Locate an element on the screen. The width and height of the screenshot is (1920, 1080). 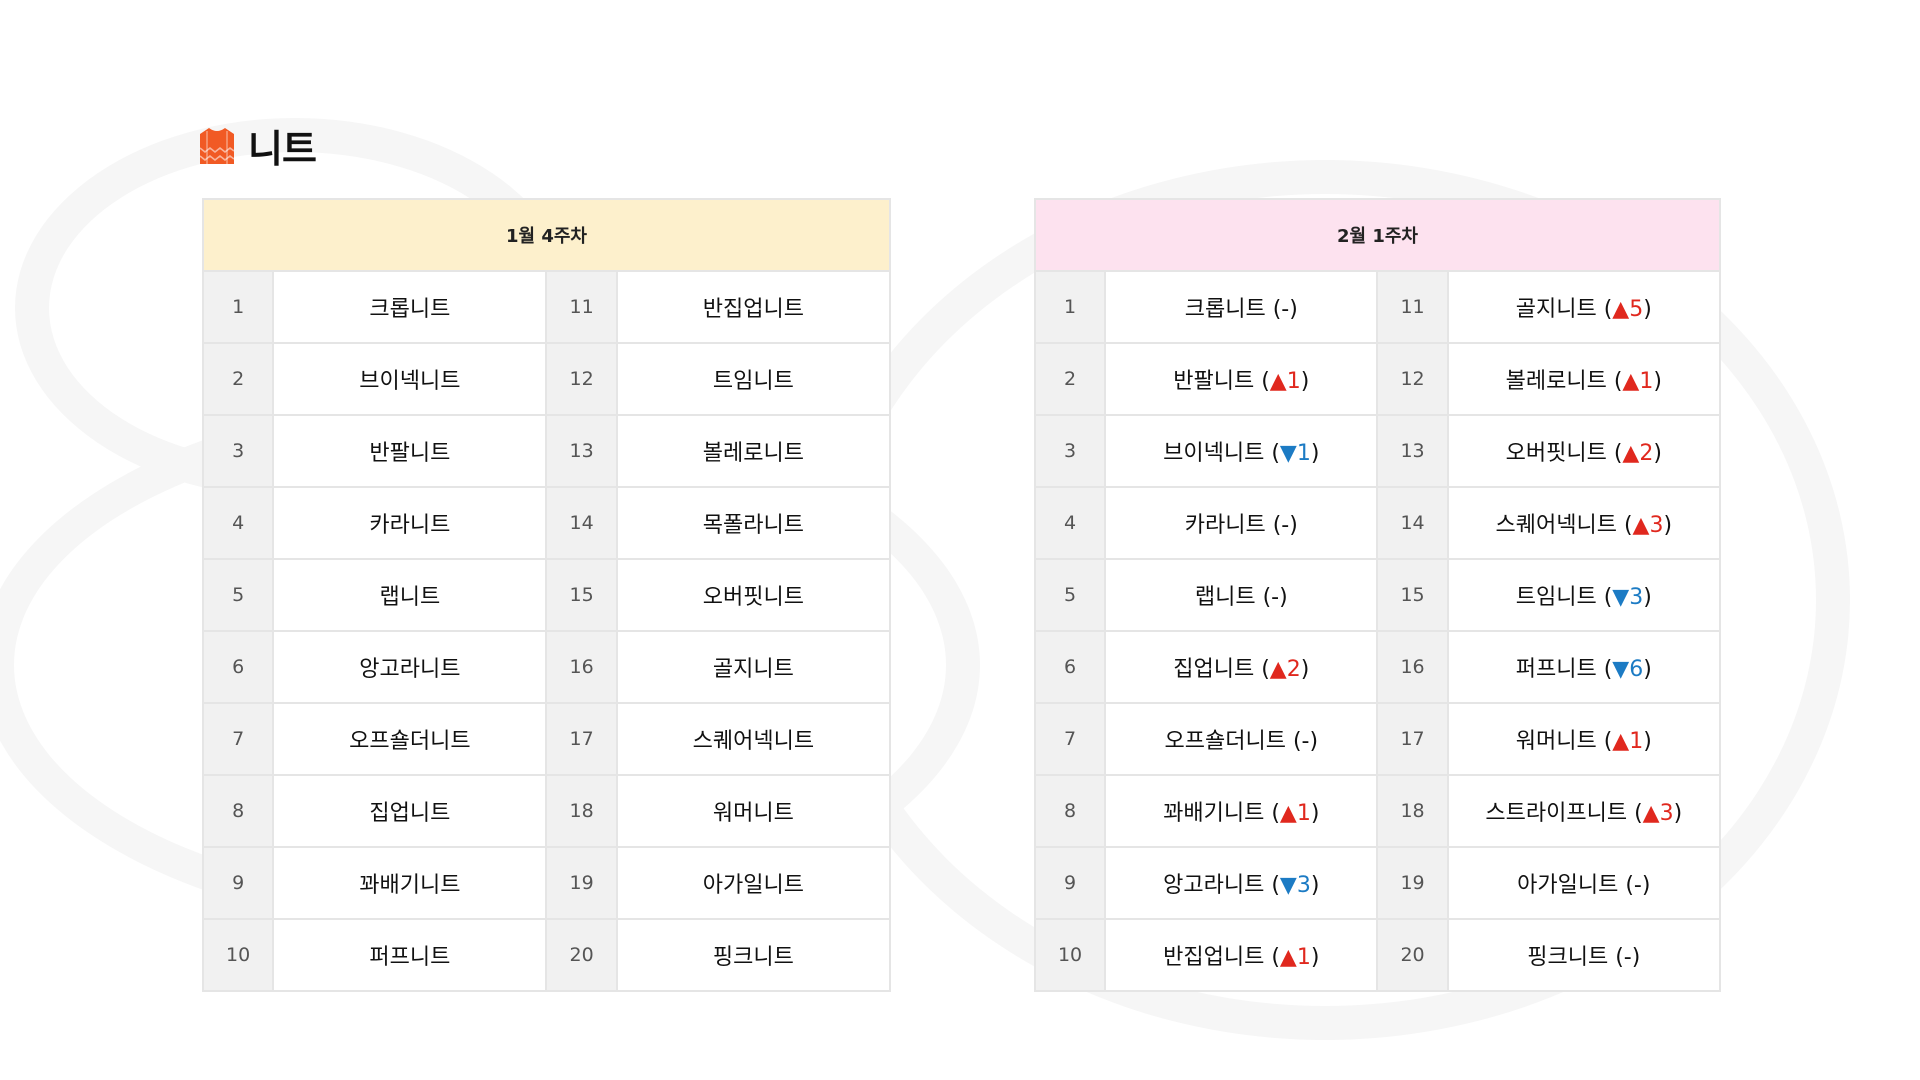
table-row: 4 카라니트 14 목폴라니트 is located at coordinates (546, 523).